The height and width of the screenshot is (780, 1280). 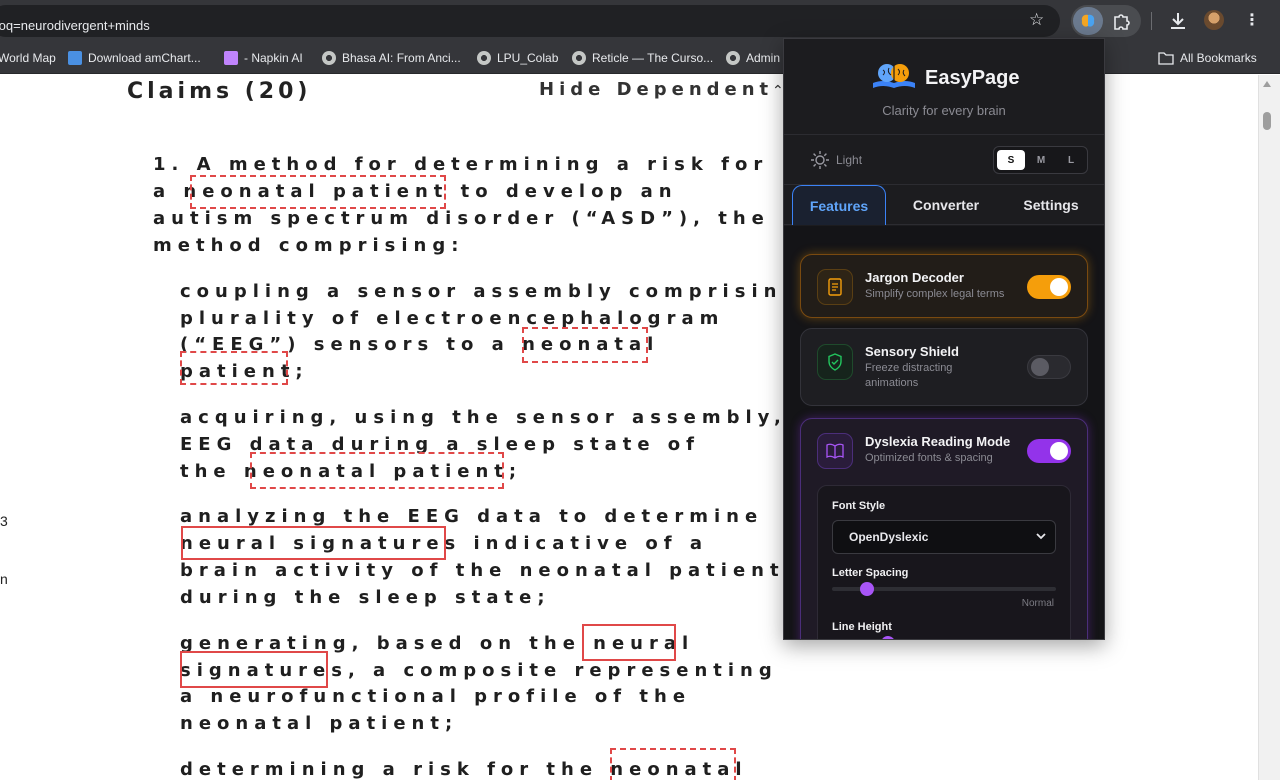 I want to click on font-style-select: OpenDyslexic, so click(x=944, y=537).